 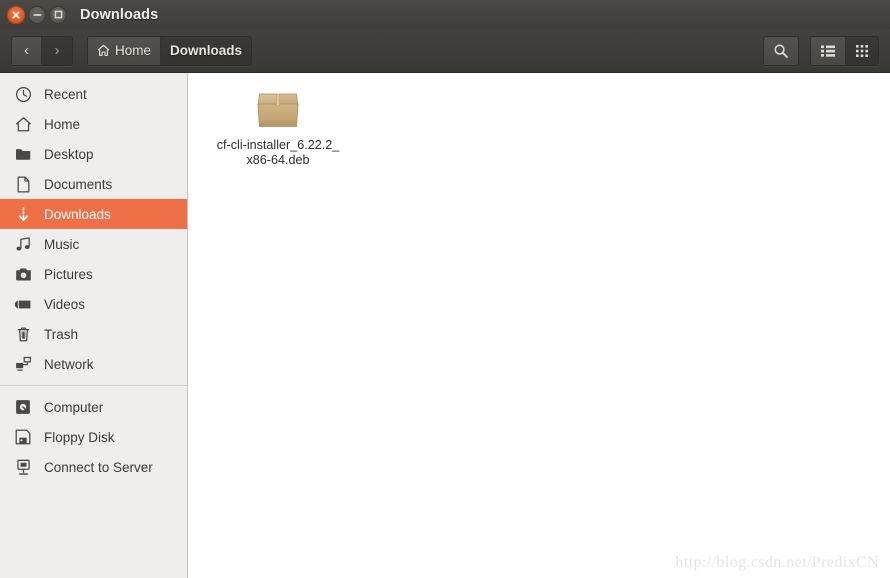 I want to click on sidebar-item-trash-label: Trash, so click(x=61, y=334).